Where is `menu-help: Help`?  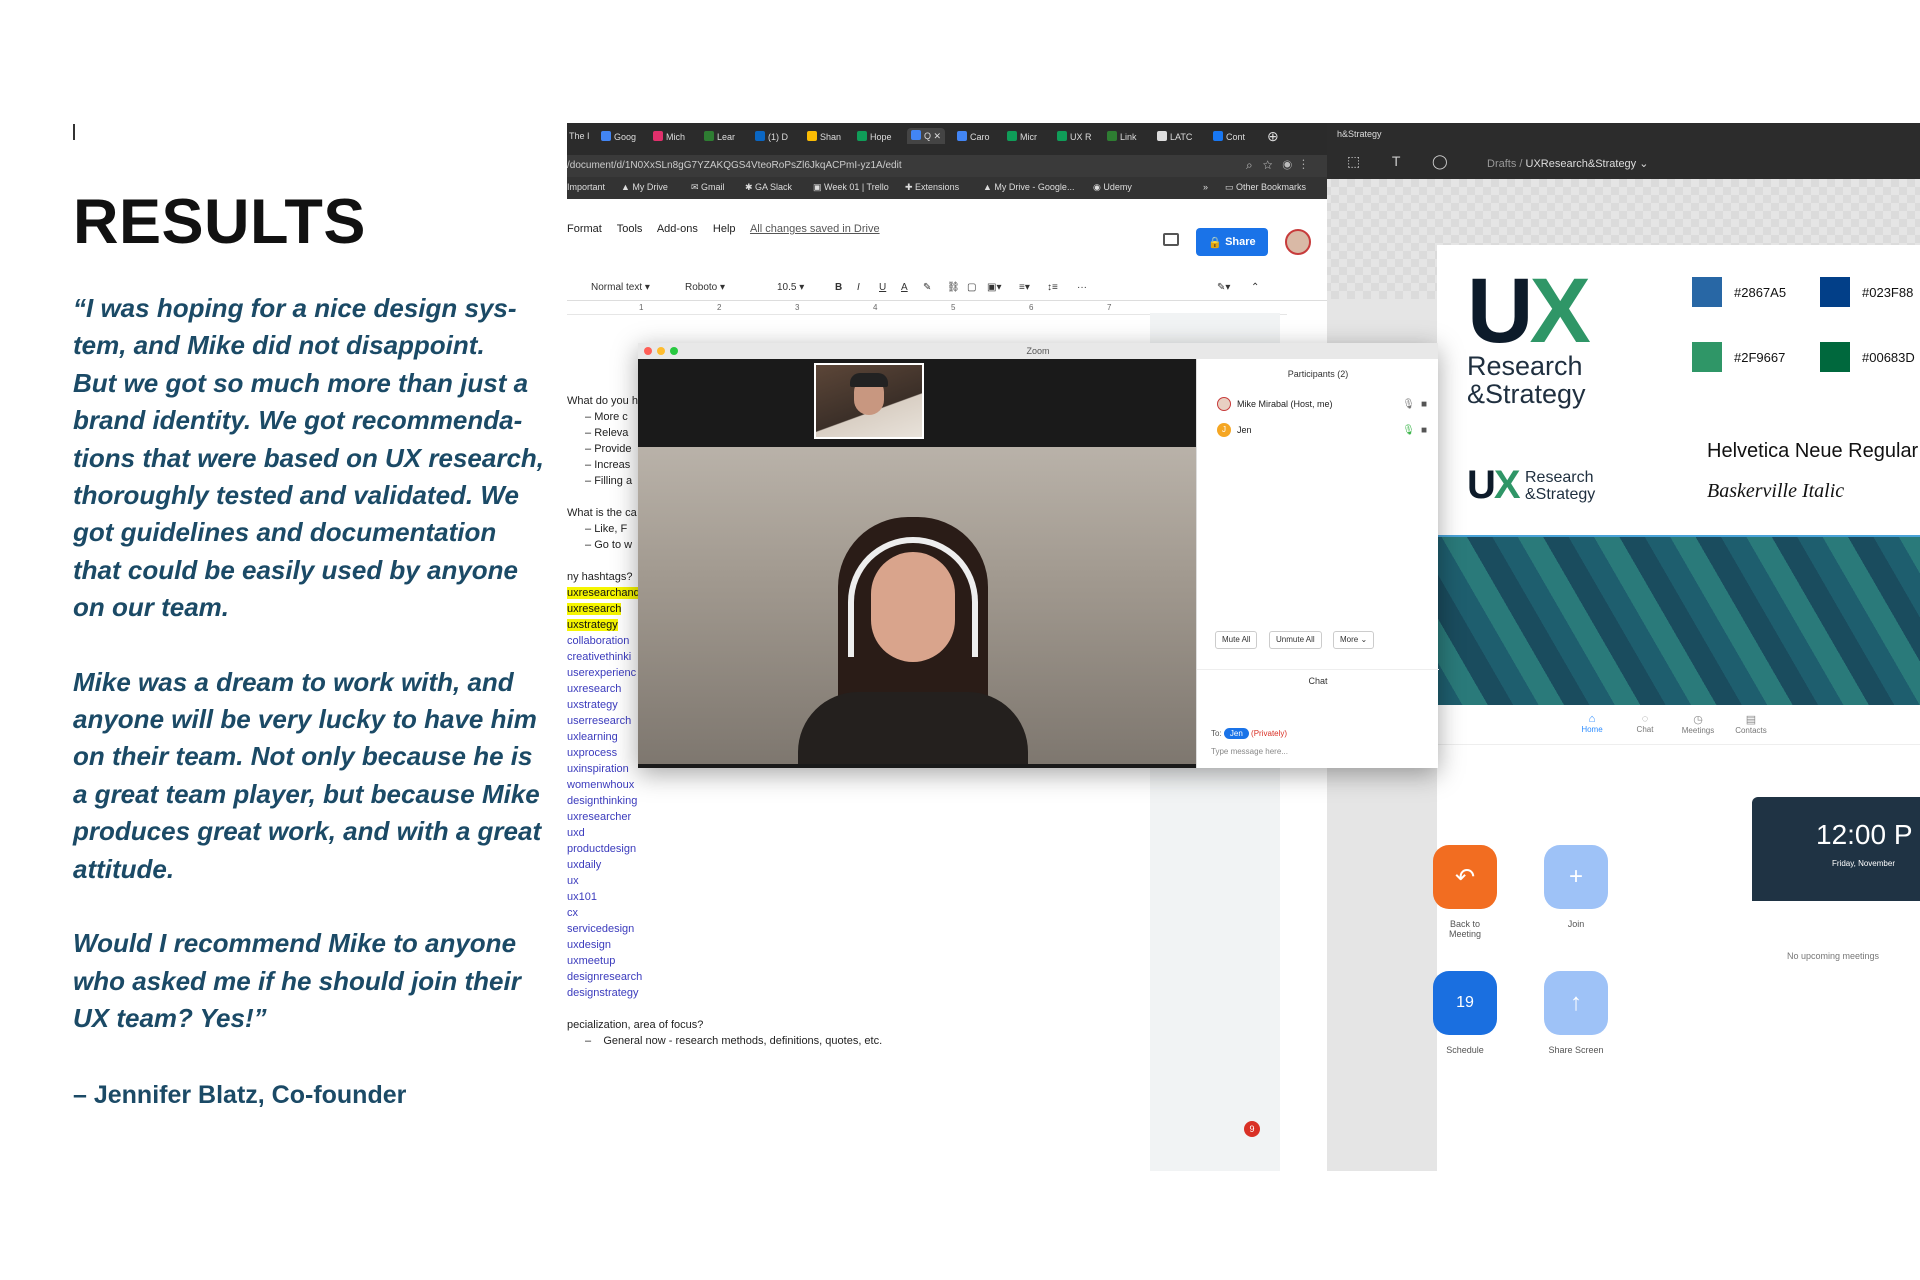 menu-help: Help is located at coordinates (724, 229).